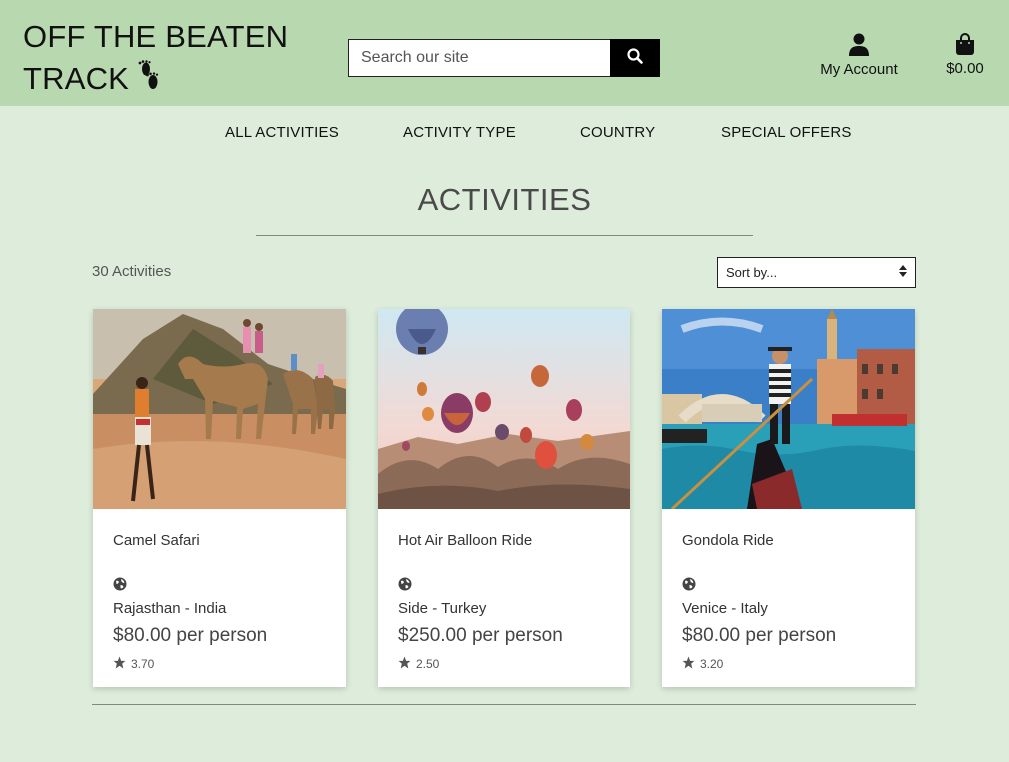 The height and width of the screenshot is (762, 1009). Describe the element at coordinates (428, 664) in the screenshot. I see `rating-value: 2.50` at that location.